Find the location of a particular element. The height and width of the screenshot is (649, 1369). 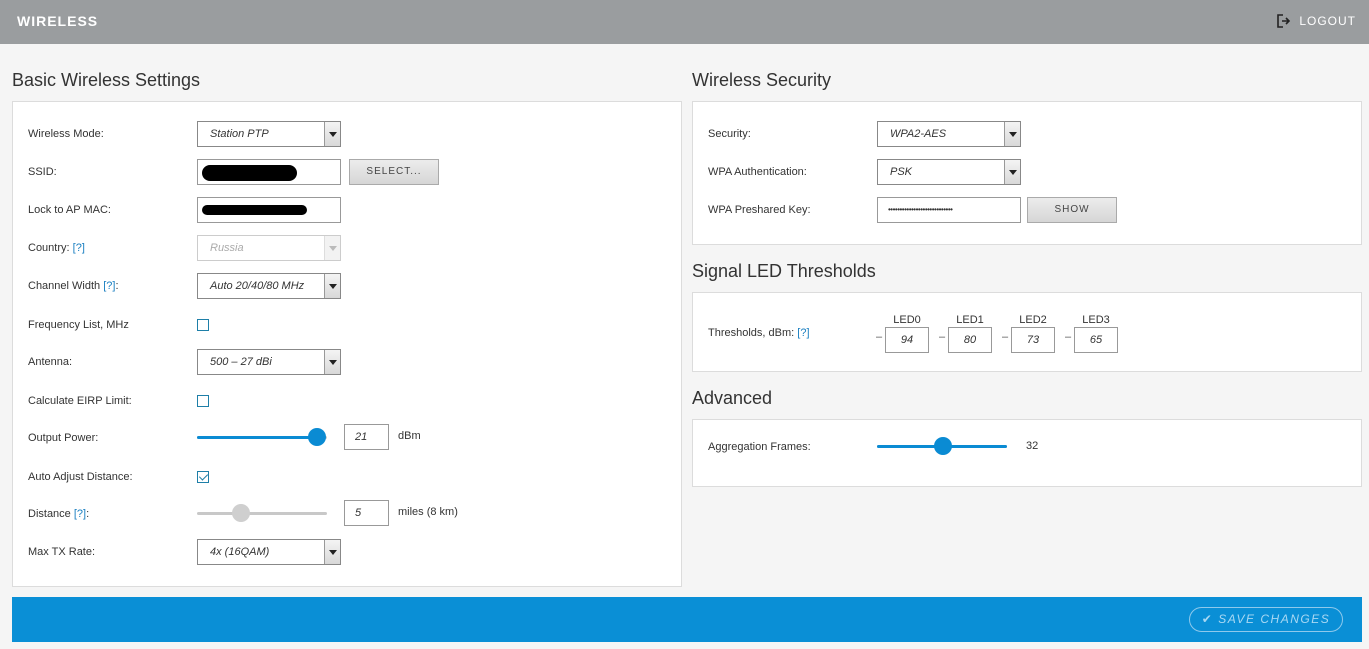

save-changes-label: SAVE CHANGES is located at coordinates (1274, 619).